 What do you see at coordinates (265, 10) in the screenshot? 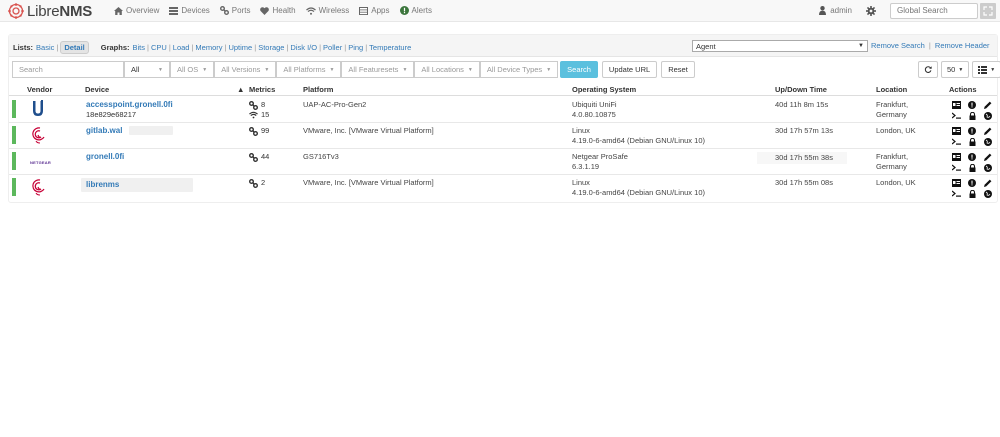
I see `heartbeat-icon` at bounding box center [265, 10].